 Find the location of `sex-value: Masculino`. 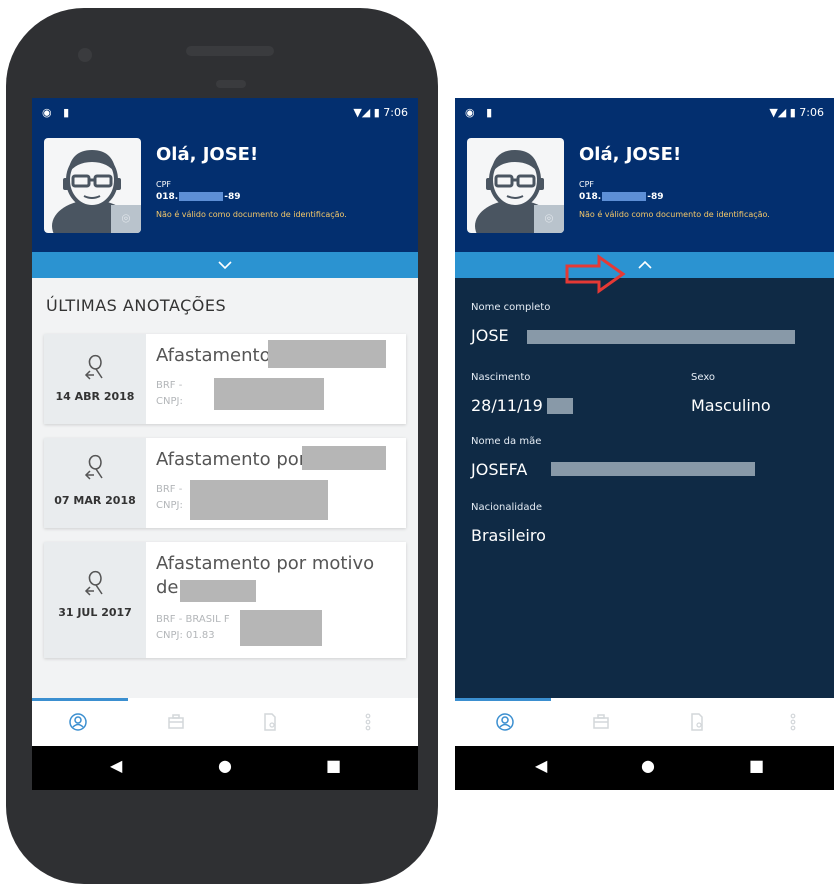

sex-value: Masculino is located at coordinates (731, 405).